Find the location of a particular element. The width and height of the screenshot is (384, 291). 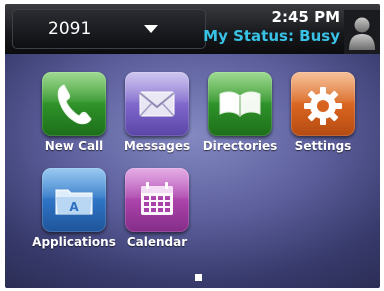

app-label: Directories is located at coordinates (240, 146).